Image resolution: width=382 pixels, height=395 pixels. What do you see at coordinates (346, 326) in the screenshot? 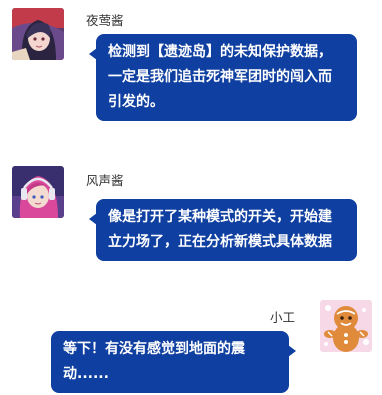
I see `gingerbread-man-avatar-icon` at bounding box center [346, 326].